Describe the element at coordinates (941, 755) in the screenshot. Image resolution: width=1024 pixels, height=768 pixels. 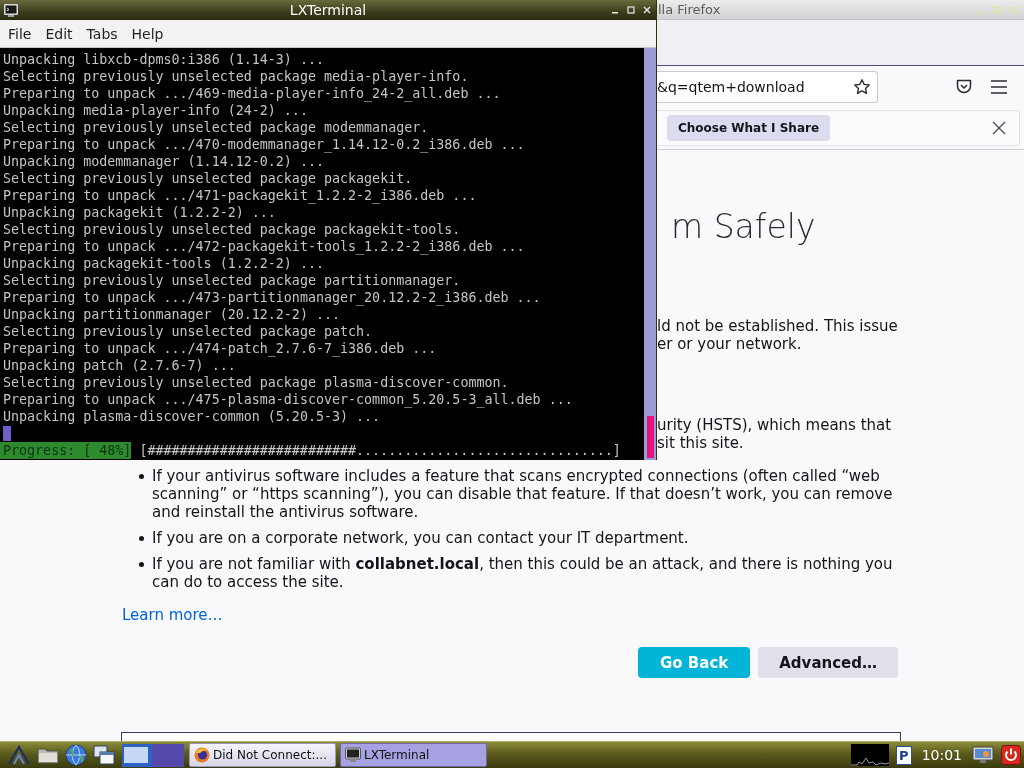
I see `clock-text: 10:01` at that location.